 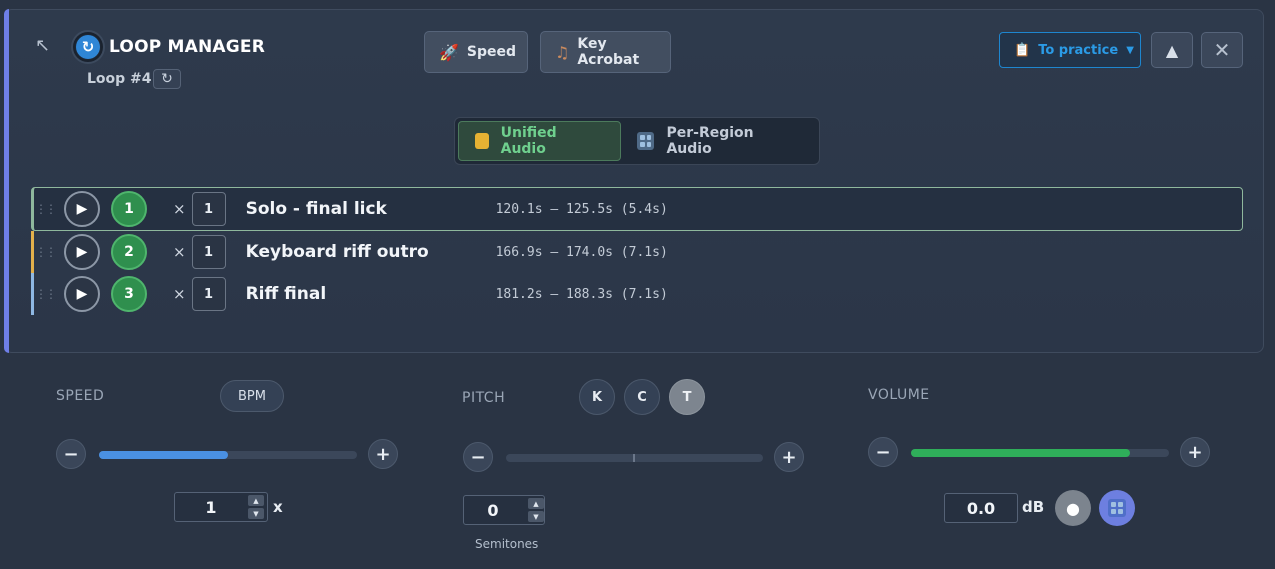 I want to click on pitch-spinner: ▲ ▼, so click(x=536, y=510).